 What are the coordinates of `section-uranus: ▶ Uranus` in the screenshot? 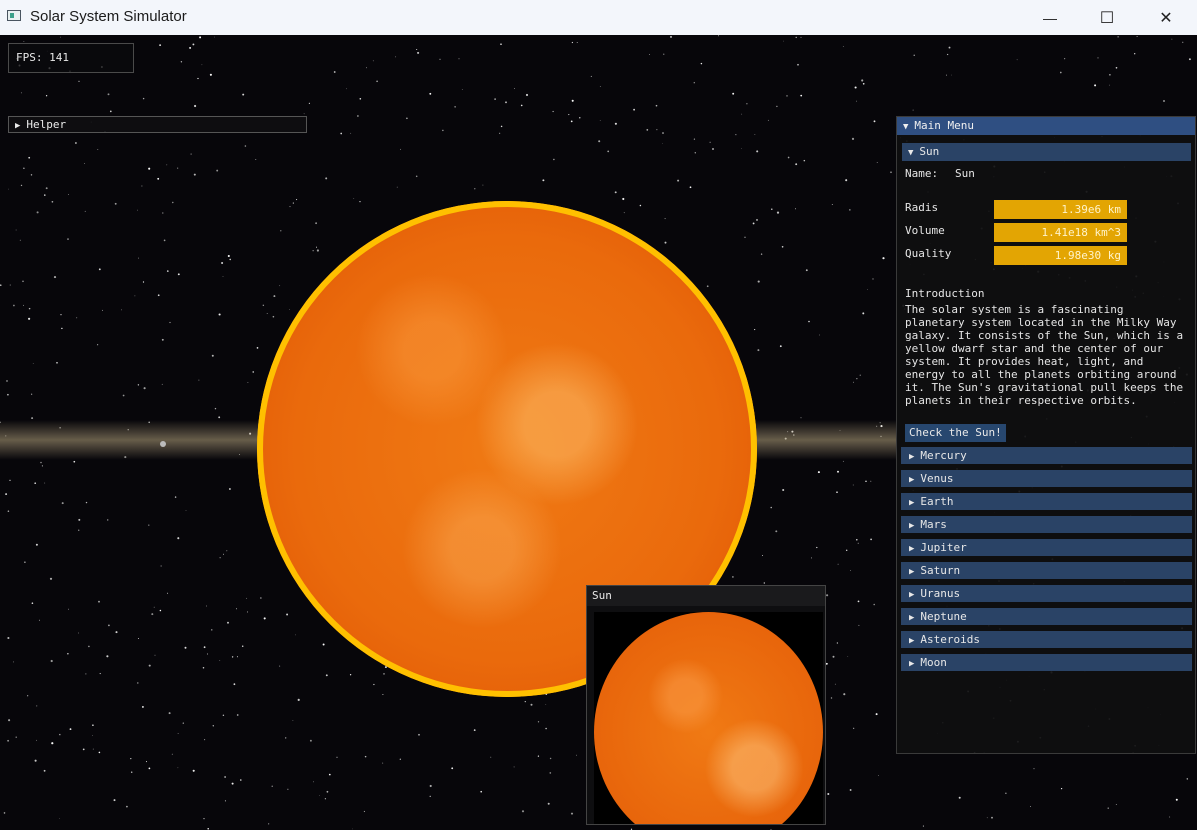 It's located at (1046, 593).